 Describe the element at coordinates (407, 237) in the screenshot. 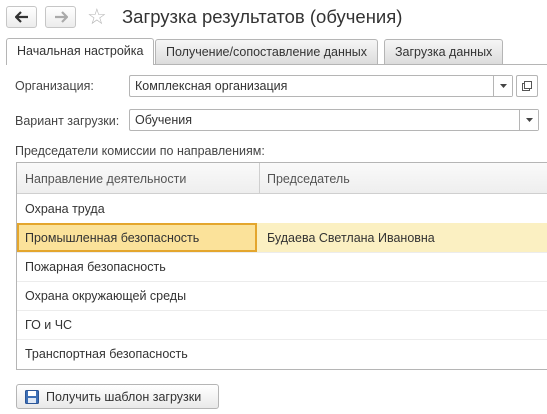

I see `chairman-cell: Будаева Светлана Ивановна` at that location.